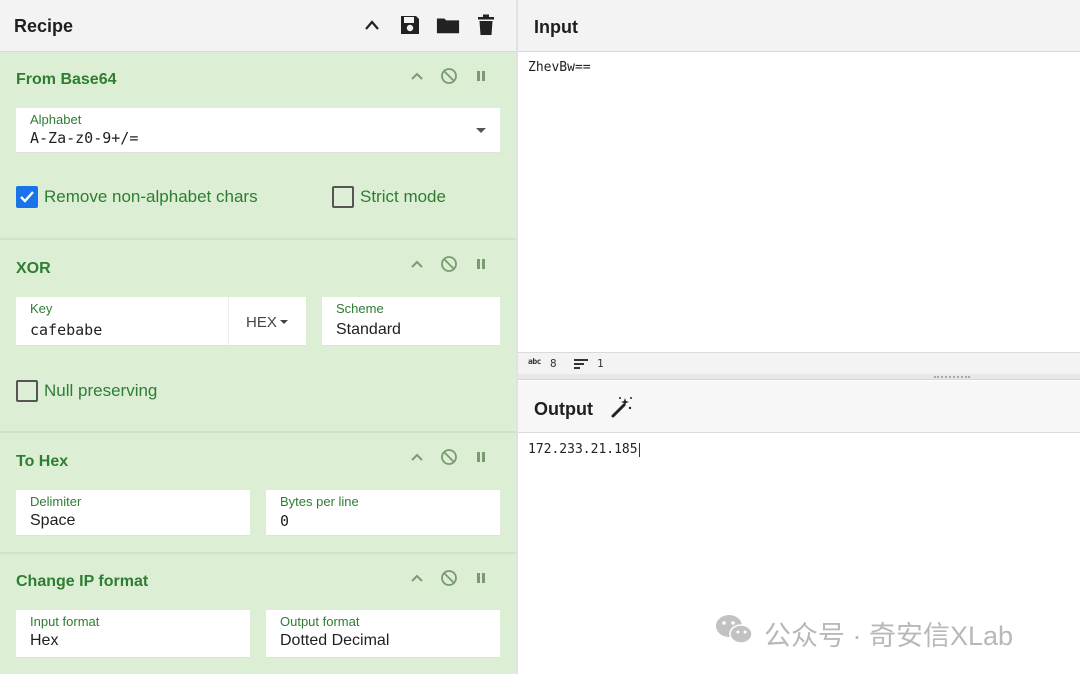  What do you see at coordinates (122, 321) in the screenshot?
I see `key-input: Key cafebabe` at bounding box center [122, 321].